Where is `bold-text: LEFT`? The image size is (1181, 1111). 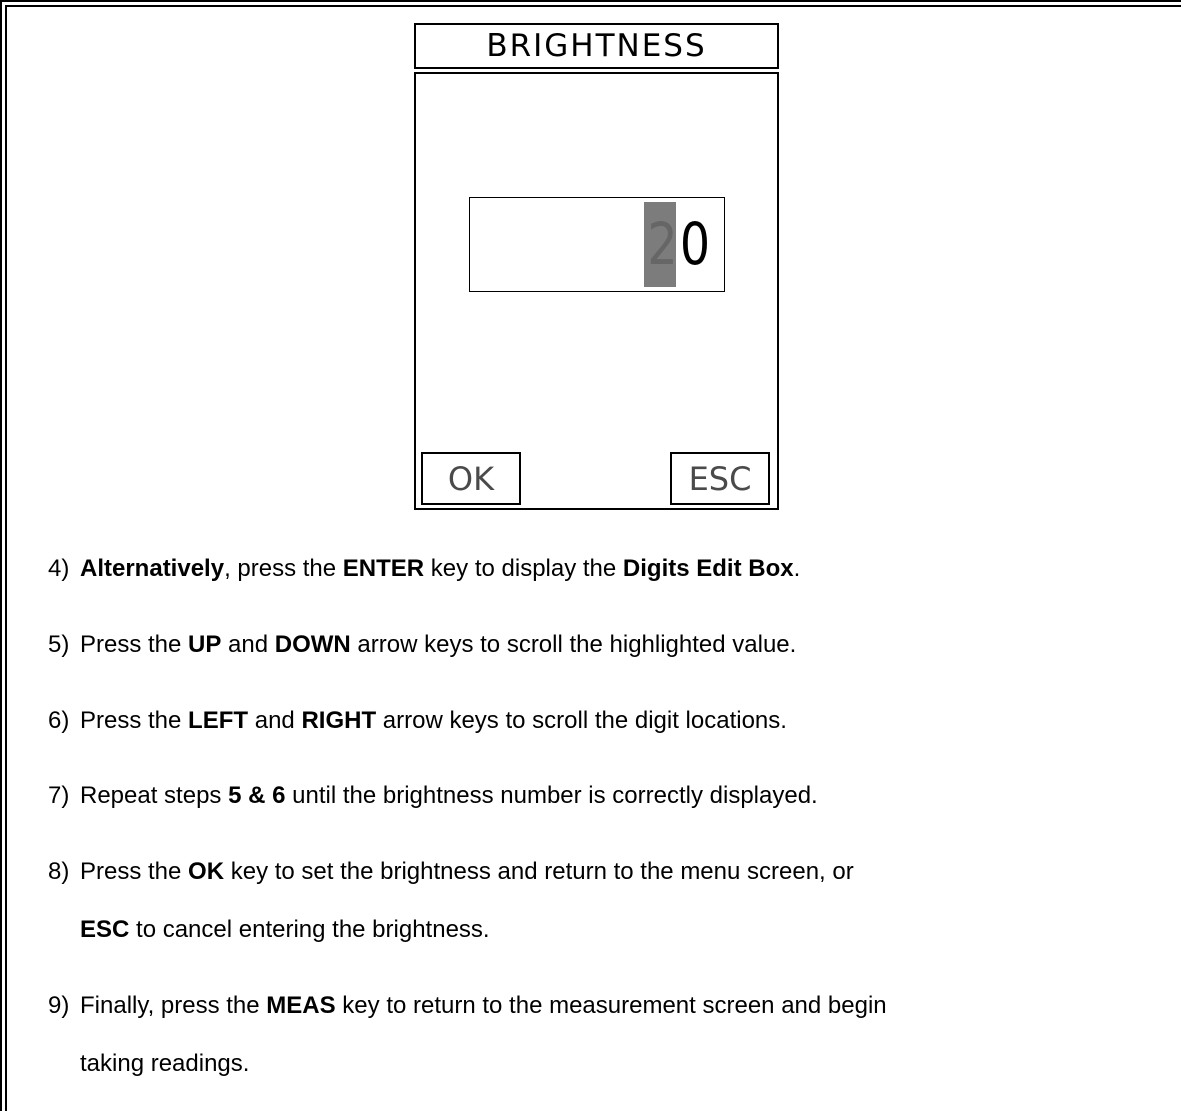 bold-text: LEFT is located at coordinates (218, 720).